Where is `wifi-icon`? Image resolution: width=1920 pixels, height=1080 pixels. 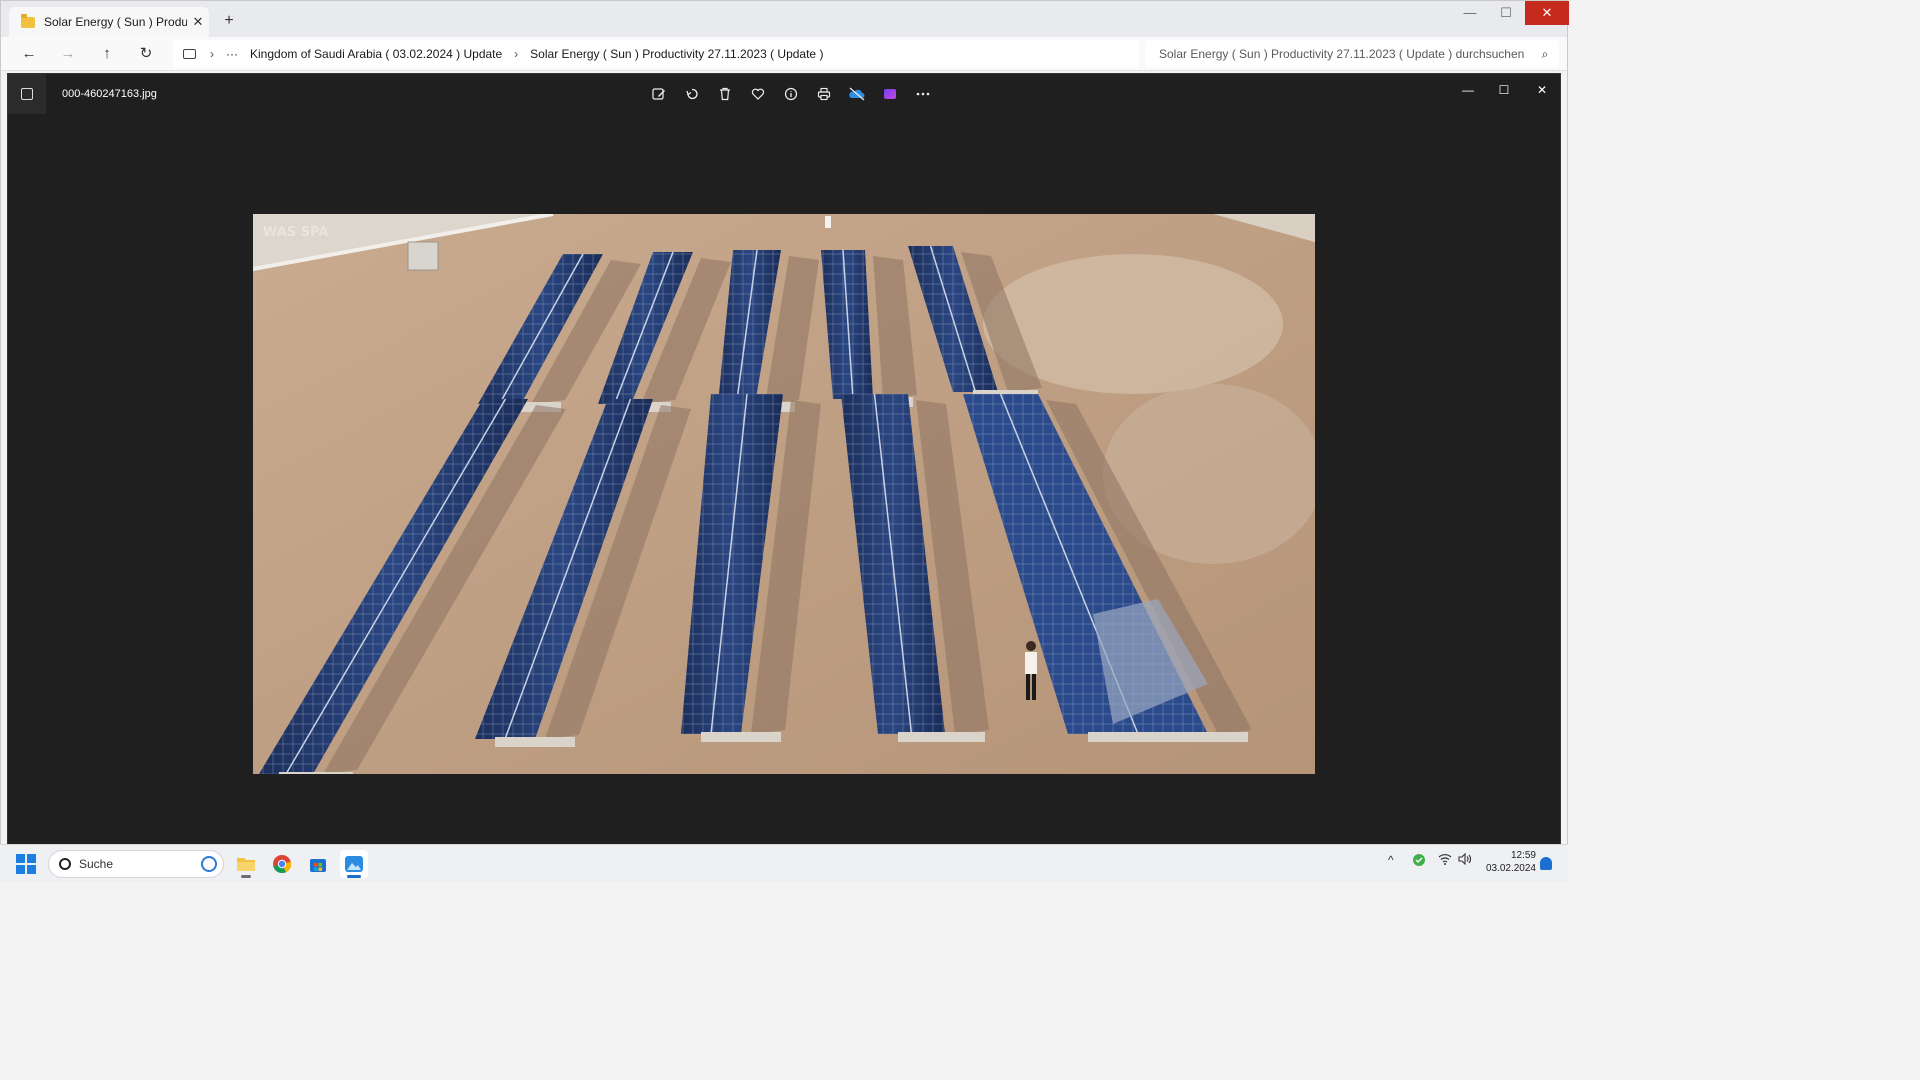
wifi-icon is located at coordinates (1445, 860).